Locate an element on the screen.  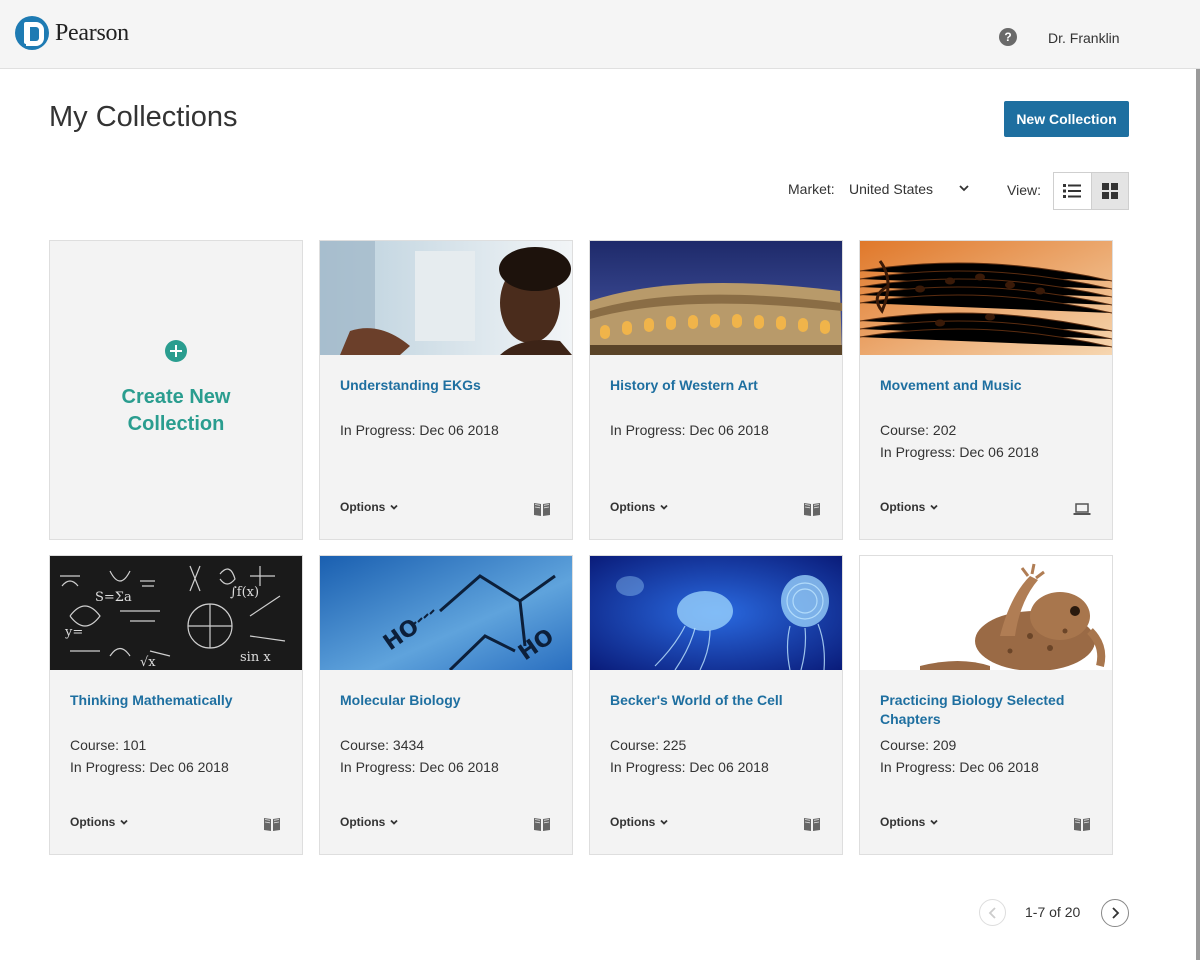
collection-course: Course: 225 is located at coordinates (648, 745).